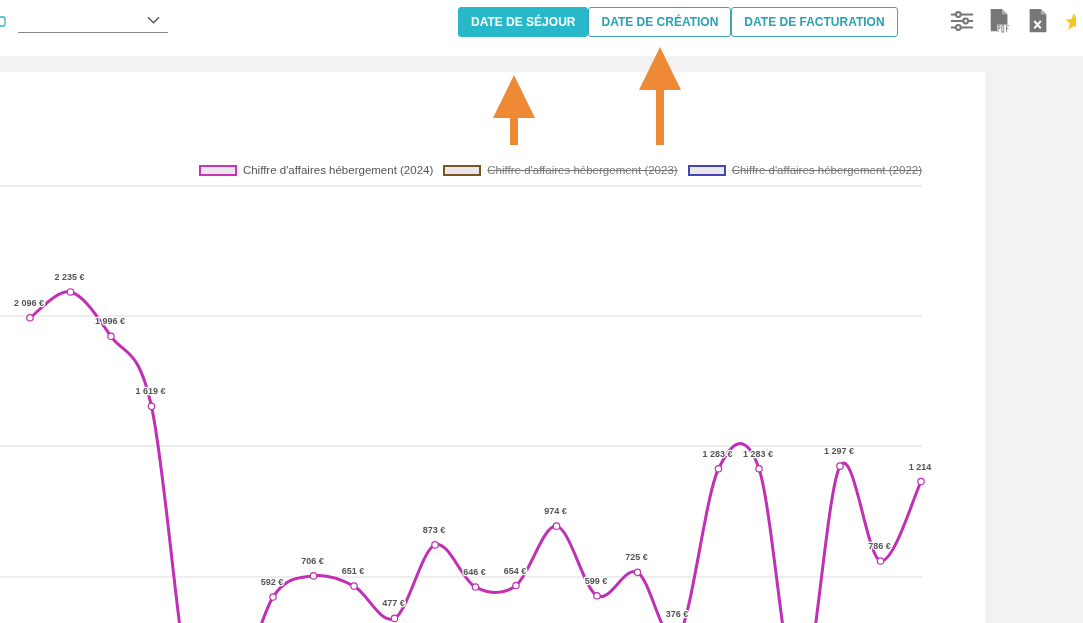  I want to click on value-label: 873 €, so click(434, 529).